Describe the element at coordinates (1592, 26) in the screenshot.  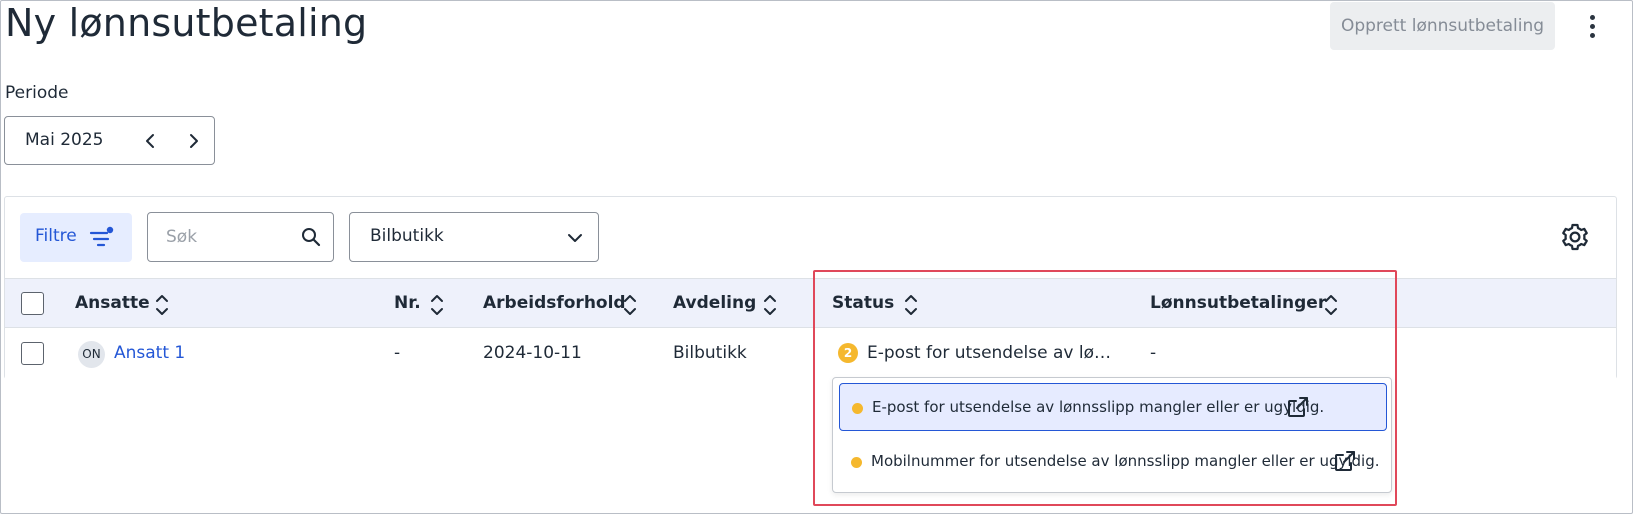
I see `more-options-icon` at that location.